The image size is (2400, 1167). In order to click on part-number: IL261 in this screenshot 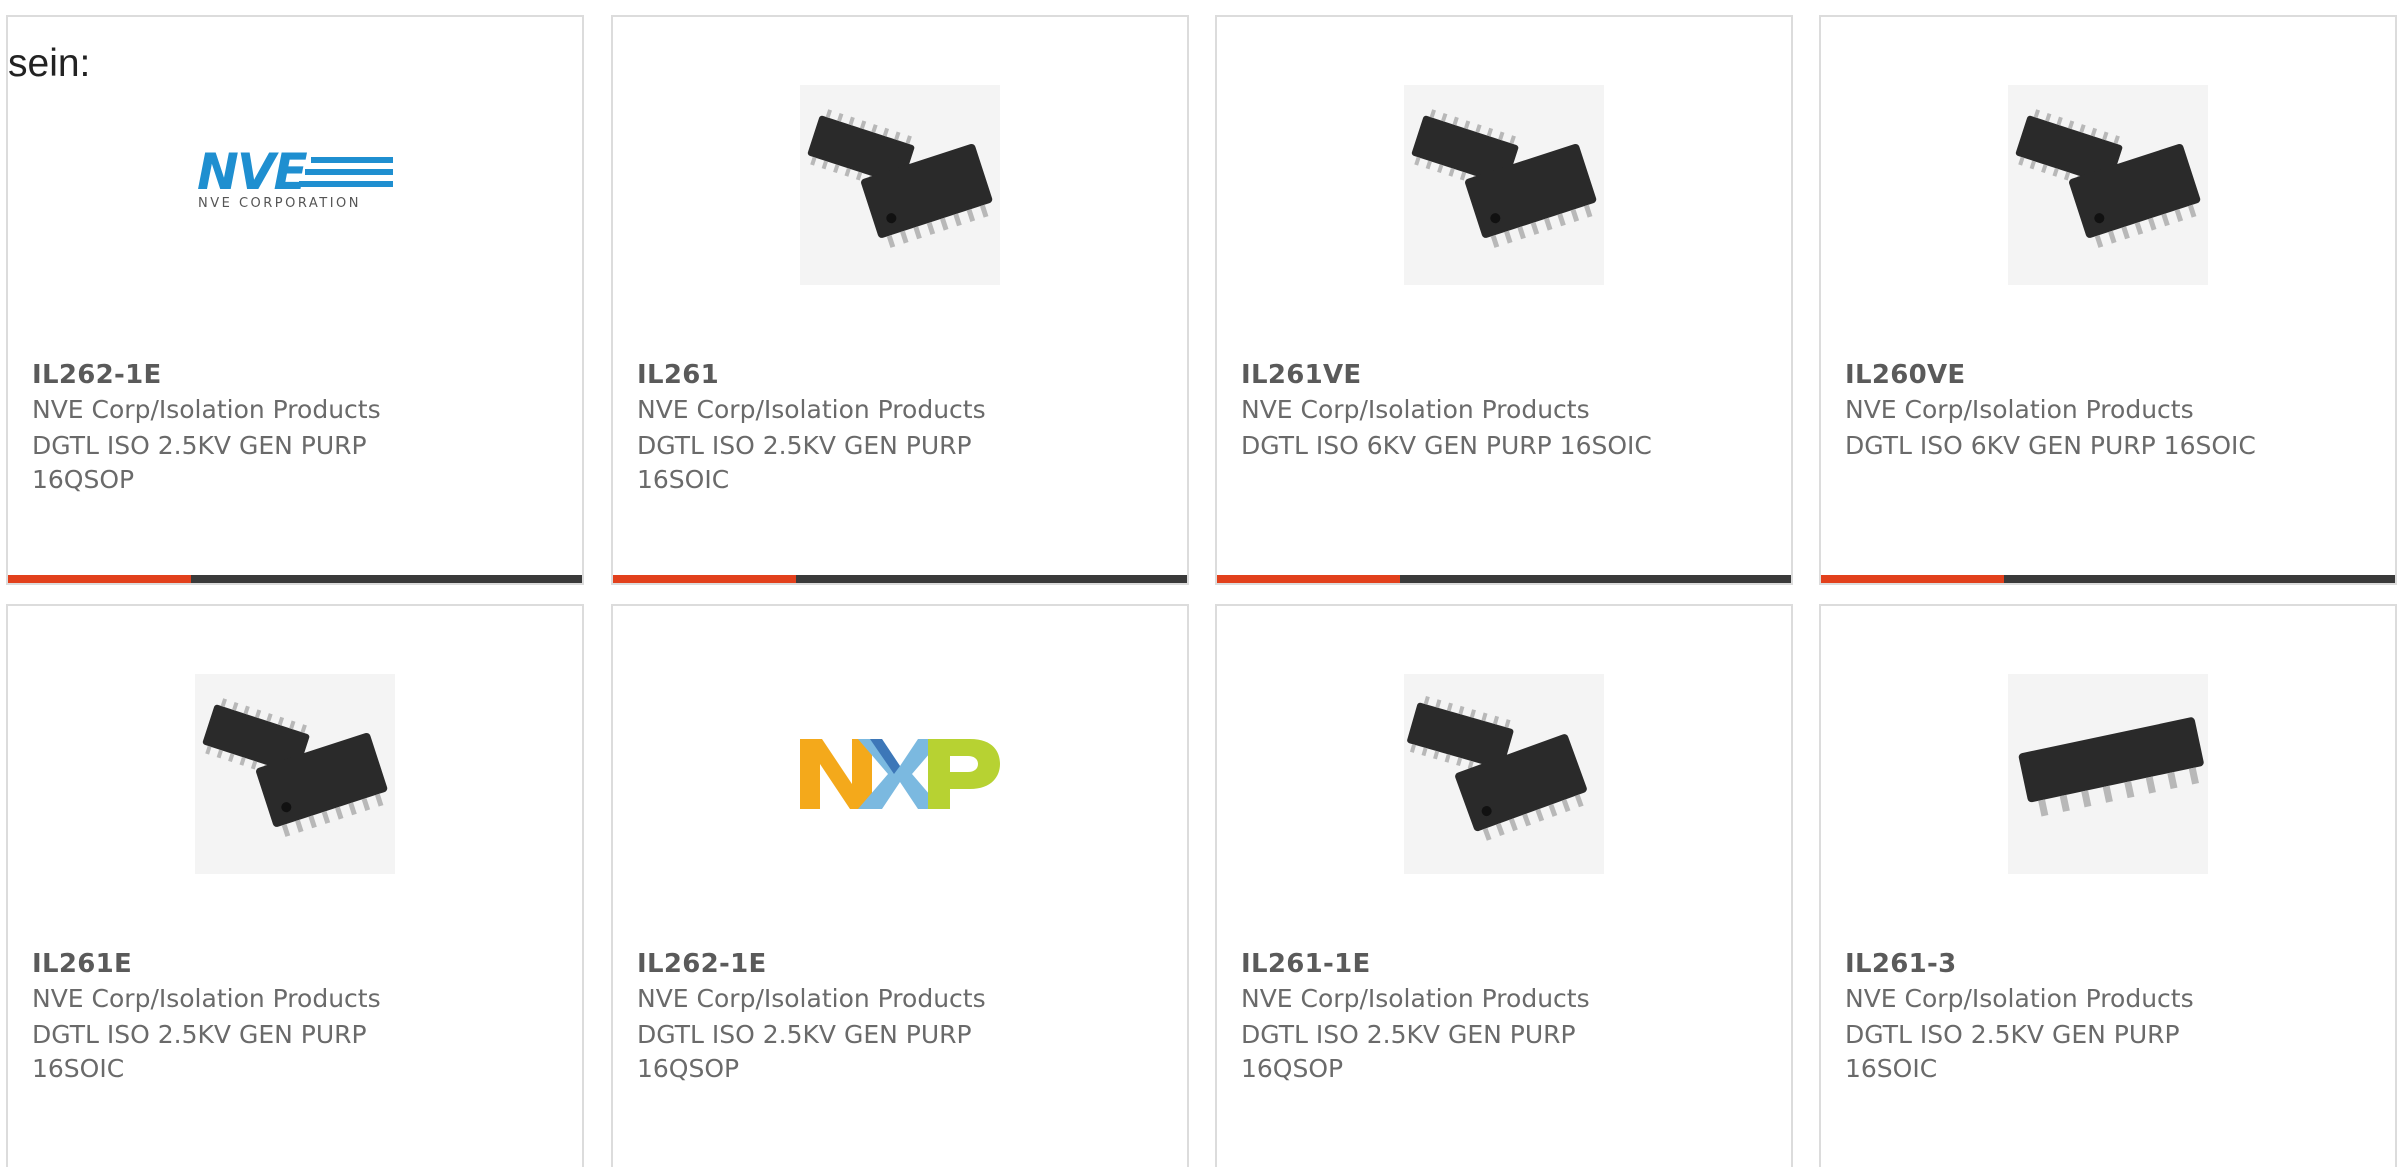, I will do `click(678, 375)`.